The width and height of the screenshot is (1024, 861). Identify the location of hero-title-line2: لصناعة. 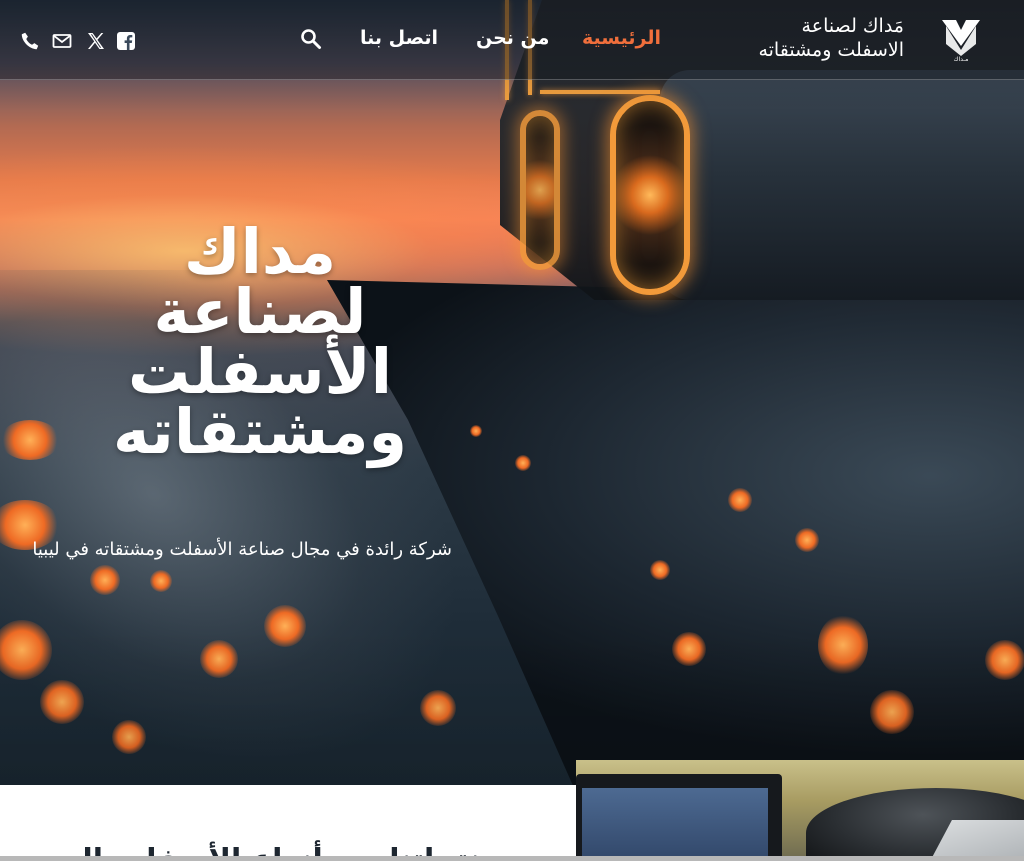
(260, 311).